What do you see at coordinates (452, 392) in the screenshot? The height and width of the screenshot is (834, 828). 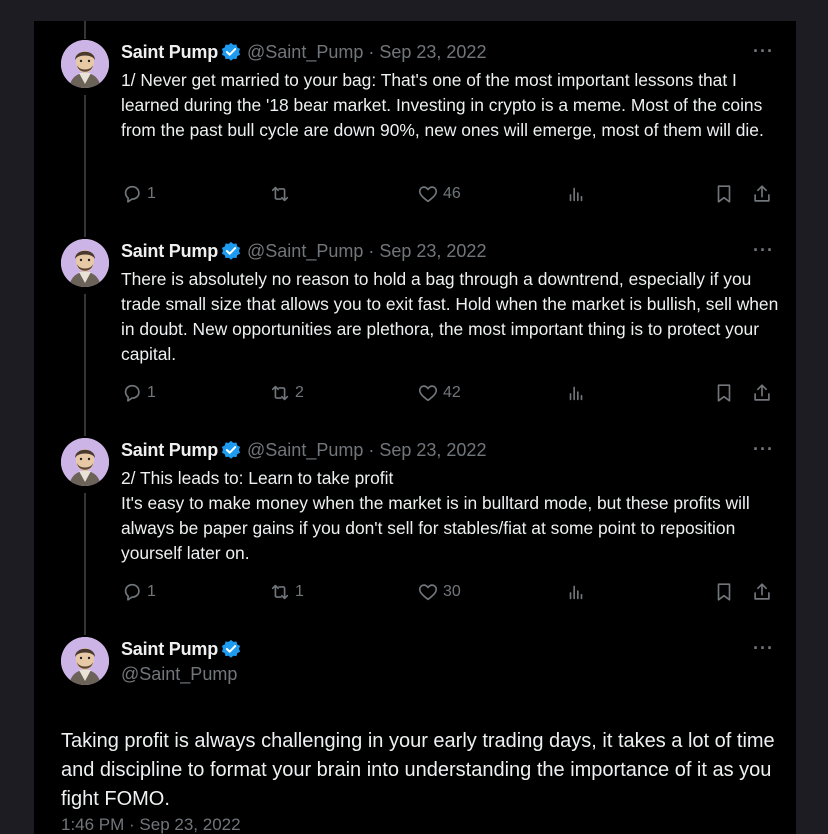 I see `like-count: 42` at bounding box center [452, 392].